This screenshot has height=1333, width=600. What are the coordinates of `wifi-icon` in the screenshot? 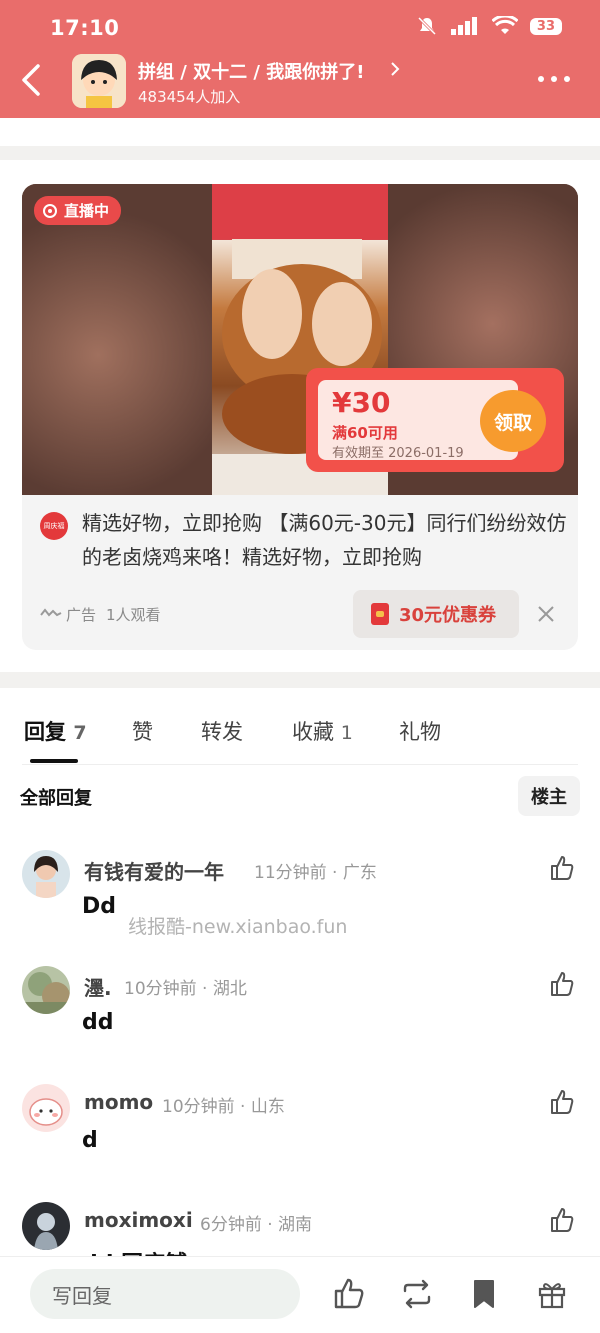 It's located at (504, 25).